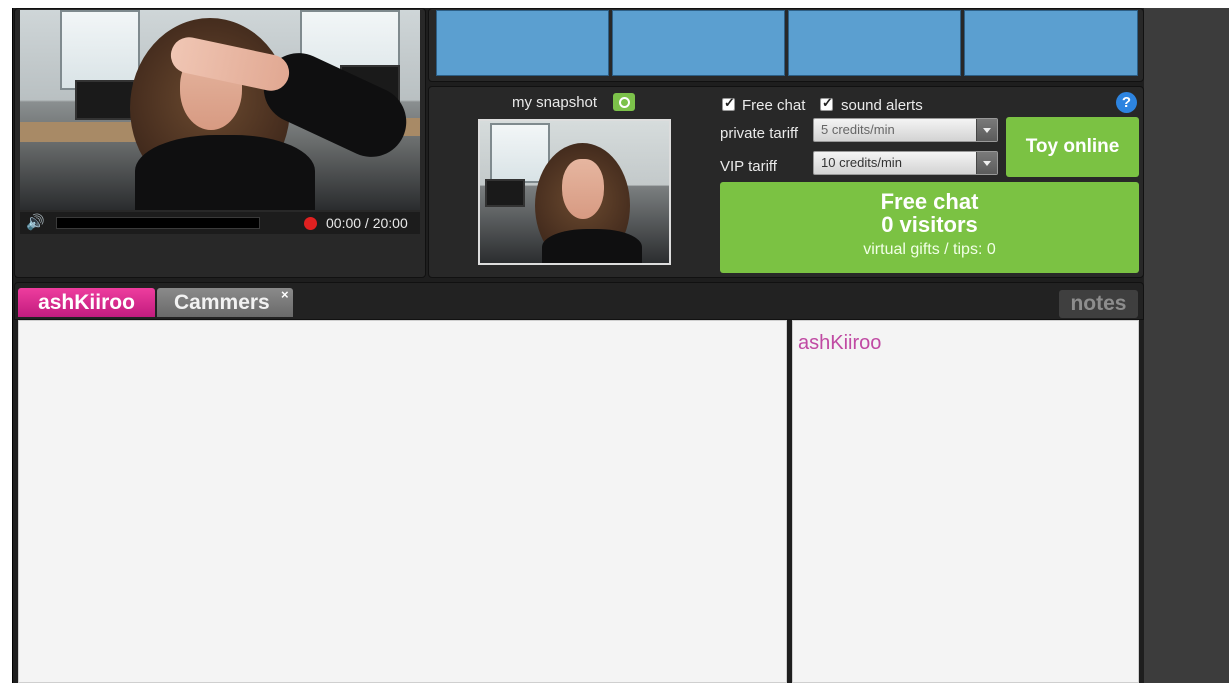 The image size is (1229, 683). What do you see at coordinates (748, 166) in the screenshot?
I see `vip-tariff-label: VIP tariff` at bounding box center [748, 166].